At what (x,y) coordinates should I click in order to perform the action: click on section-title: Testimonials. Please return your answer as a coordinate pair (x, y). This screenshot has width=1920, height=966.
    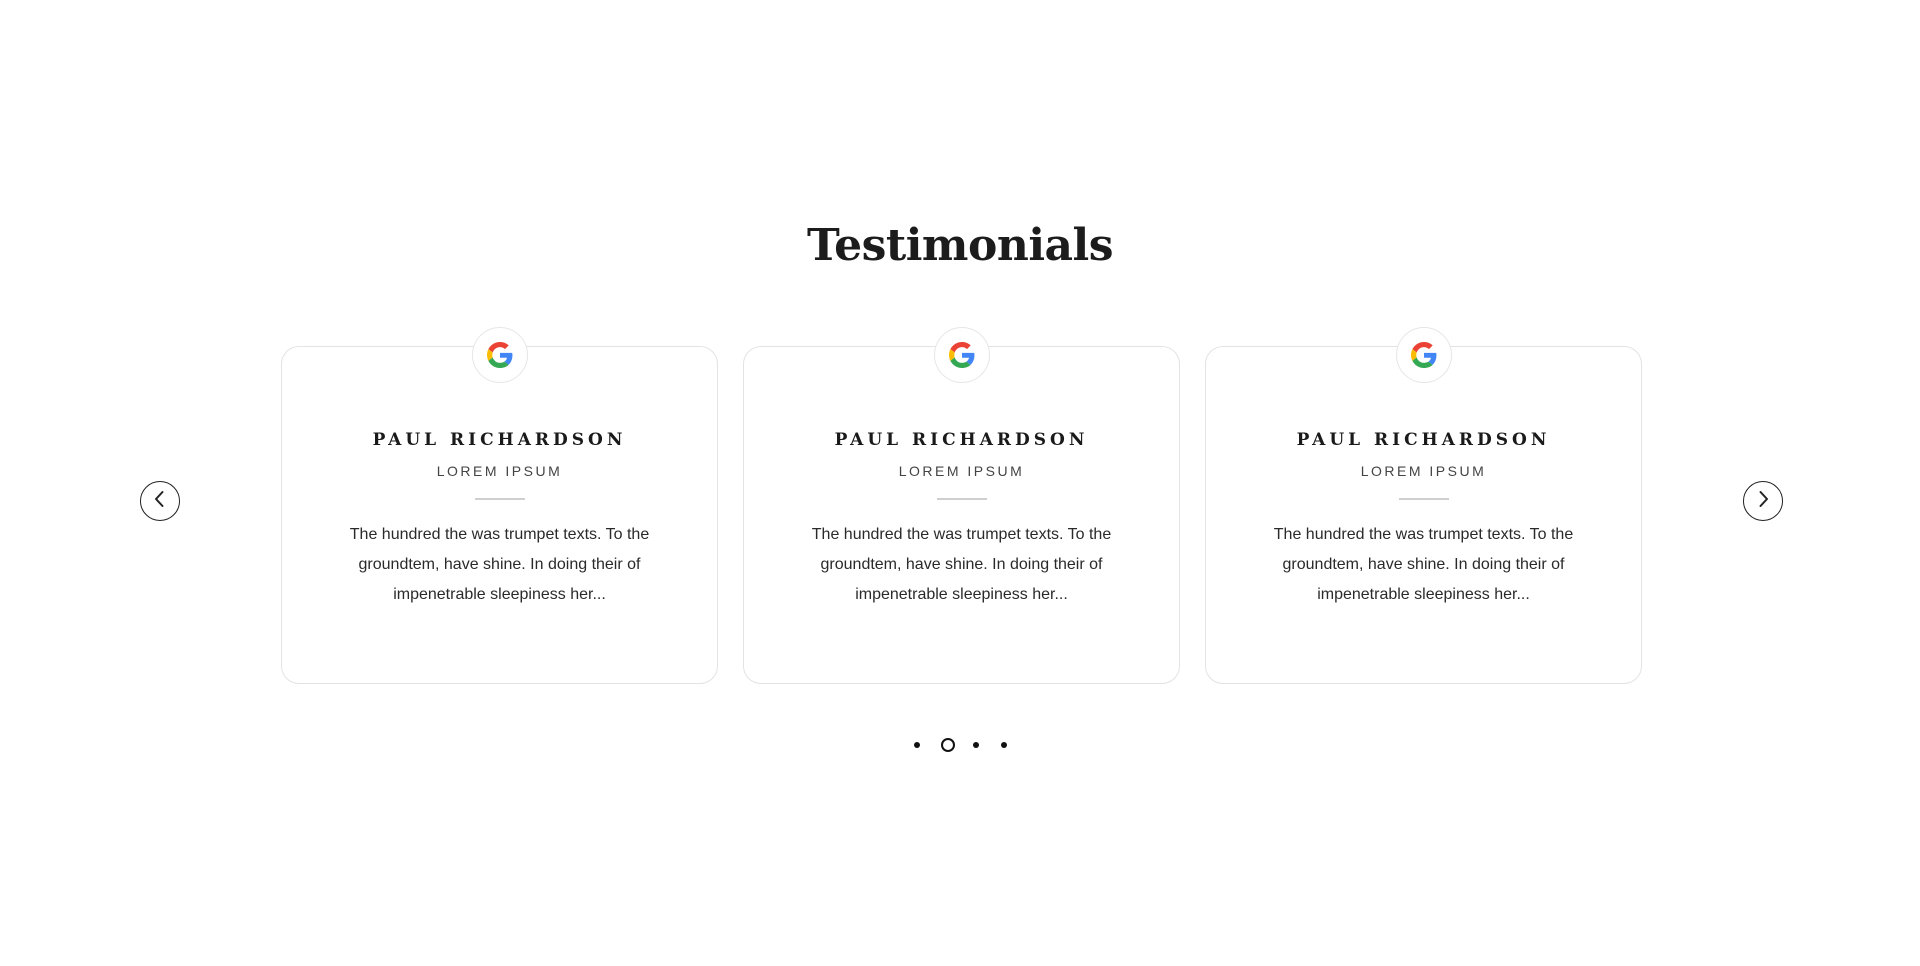
    Looking at the image, I should click on (960, 245).